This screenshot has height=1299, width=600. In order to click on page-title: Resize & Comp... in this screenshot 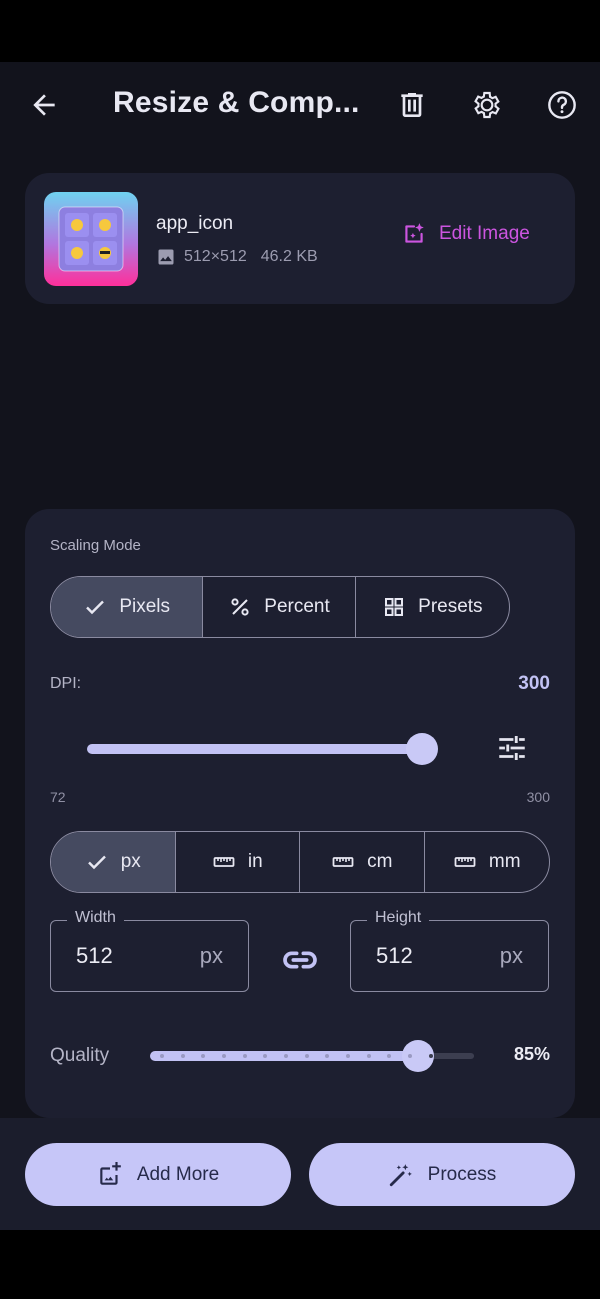, I will do `click(236, 102)`.